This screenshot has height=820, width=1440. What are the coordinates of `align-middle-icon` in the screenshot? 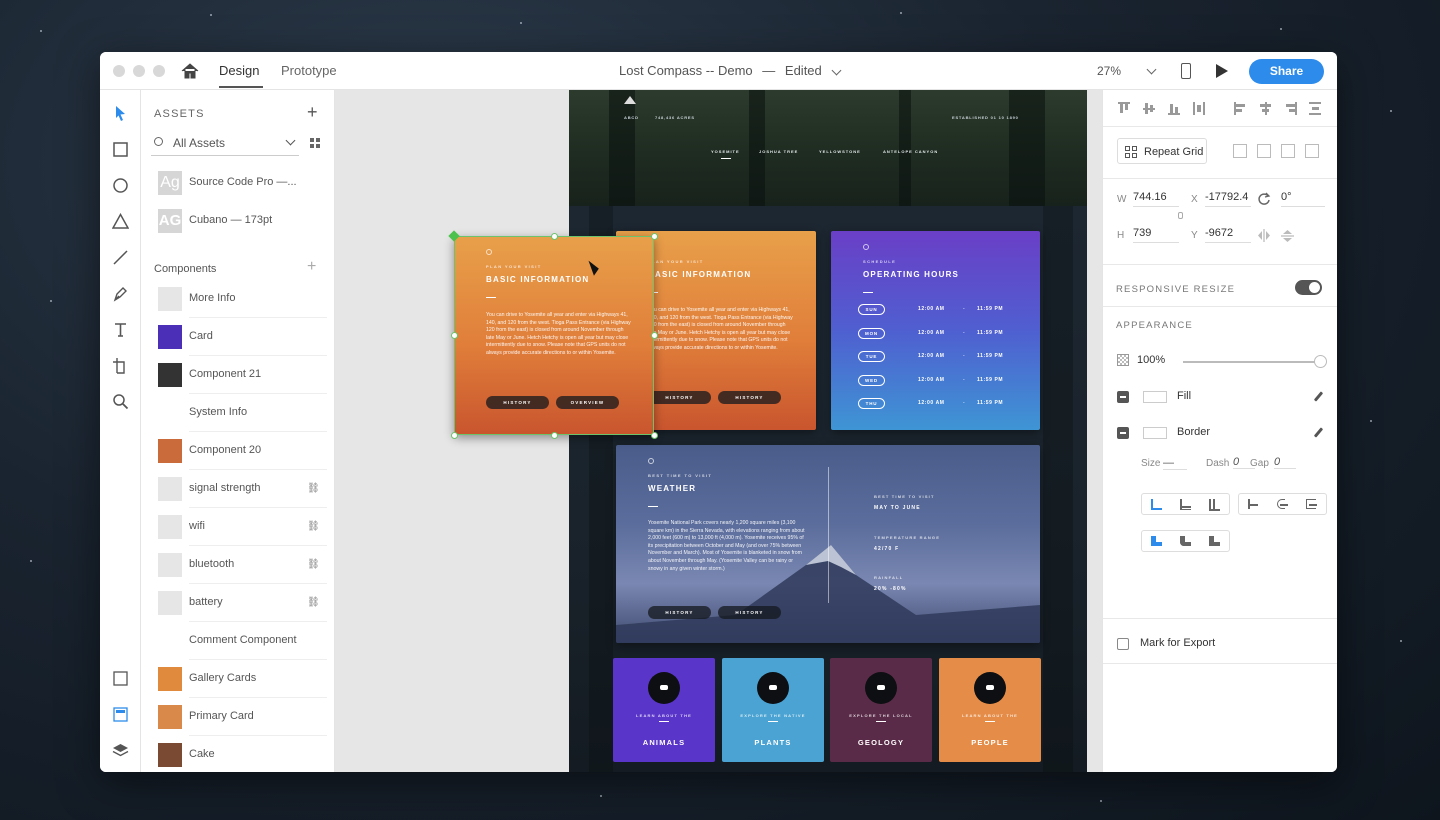 It's located at (1149, 108).